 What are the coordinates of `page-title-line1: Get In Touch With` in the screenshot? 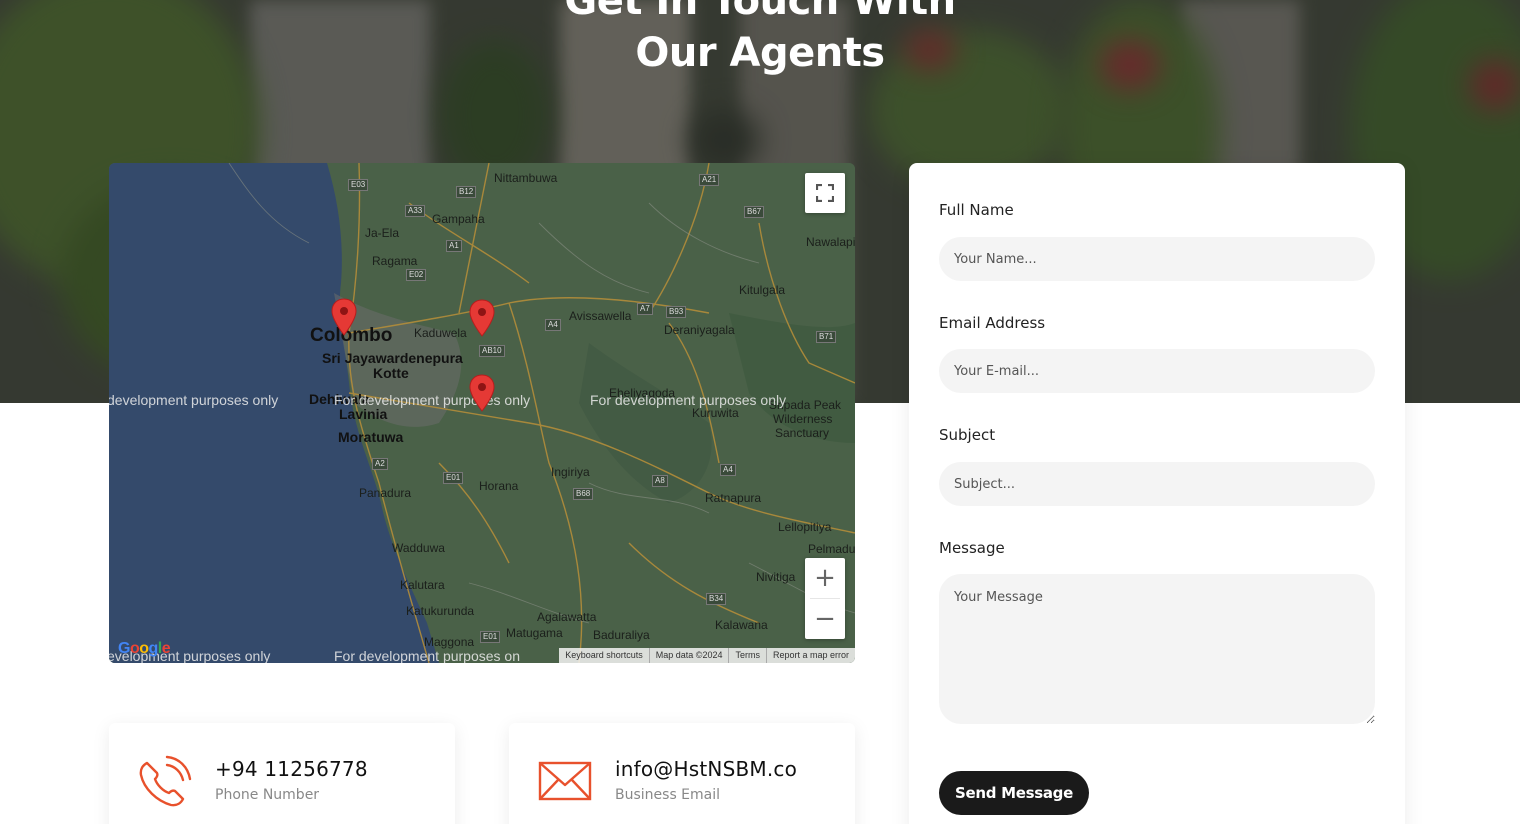 It's located at (760, 12).